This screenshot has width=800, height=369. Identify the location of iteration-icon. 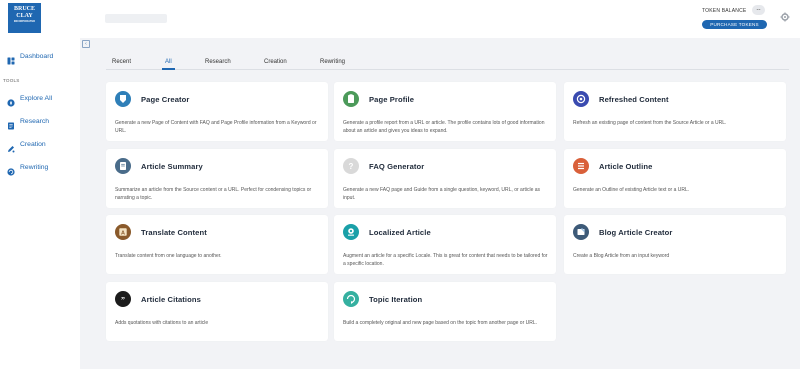
(351, 299).